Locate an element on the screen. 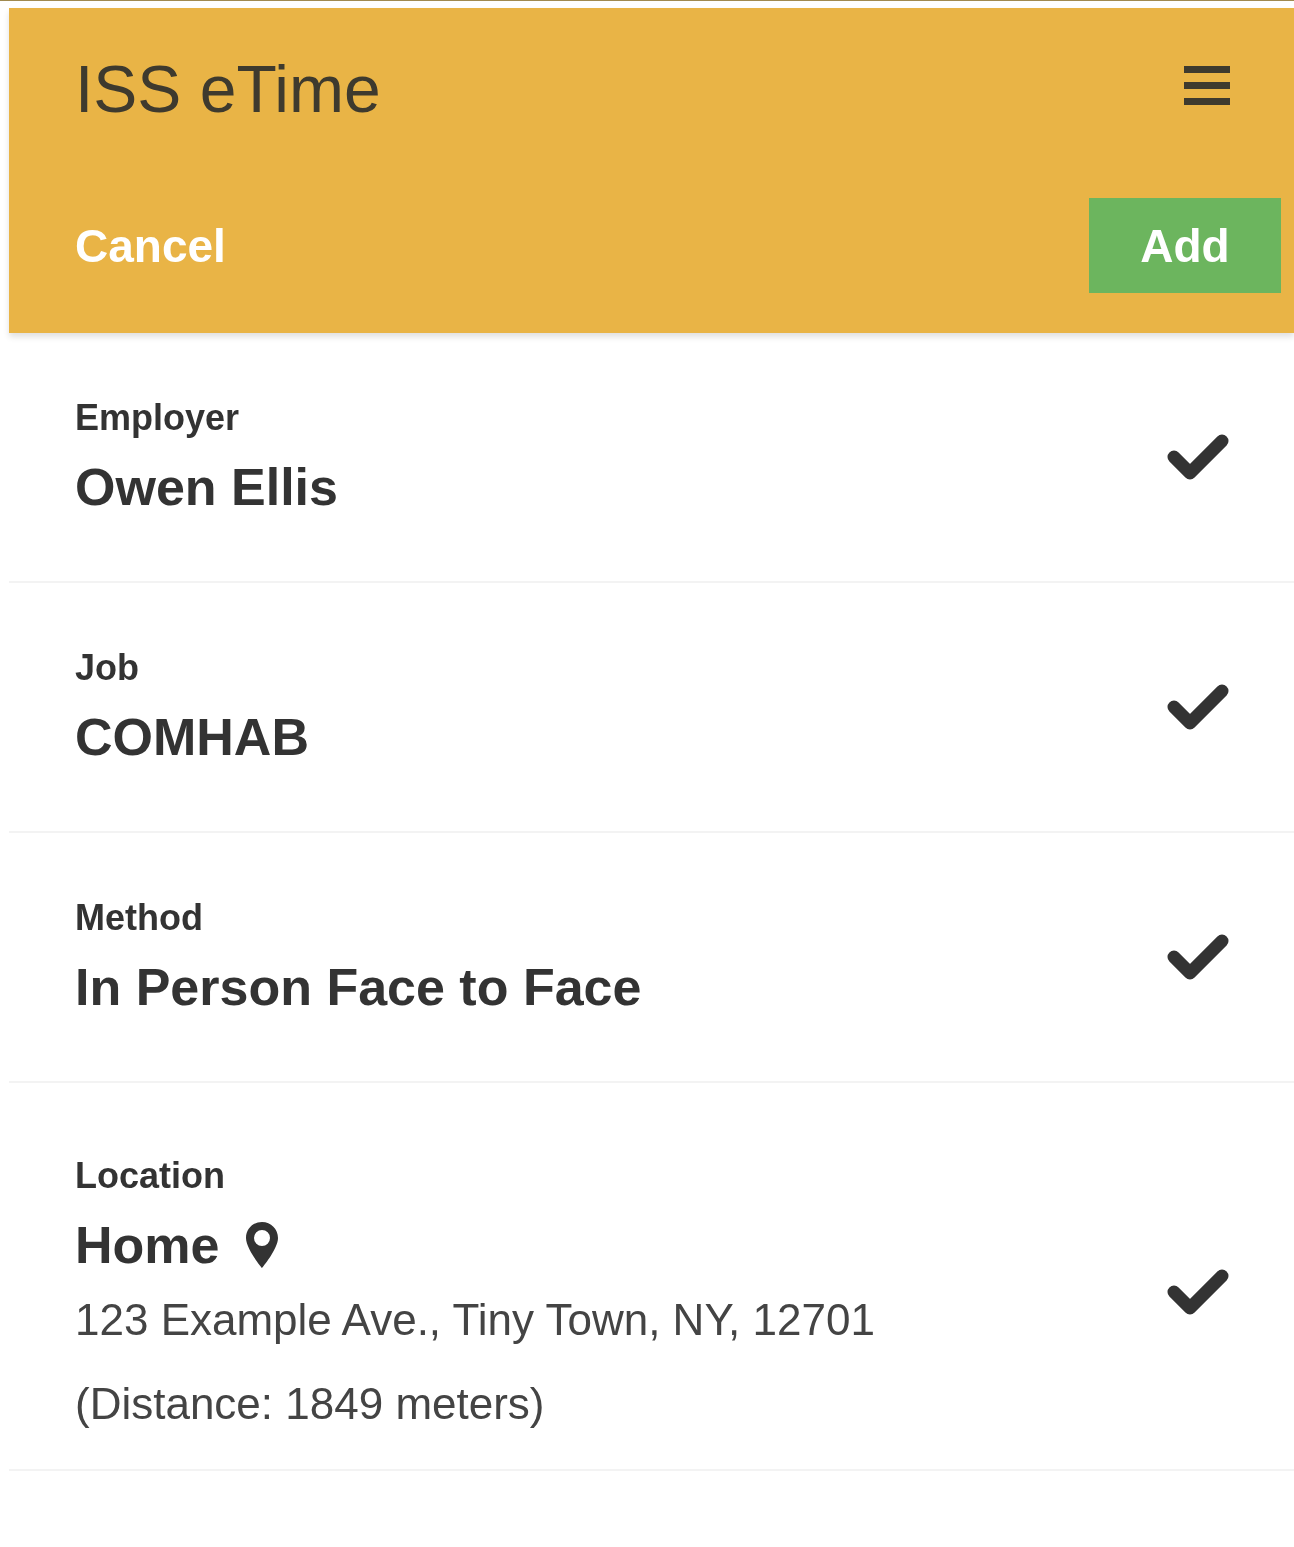  field-value: Owen Ellis is located at coordinates (206, 487).